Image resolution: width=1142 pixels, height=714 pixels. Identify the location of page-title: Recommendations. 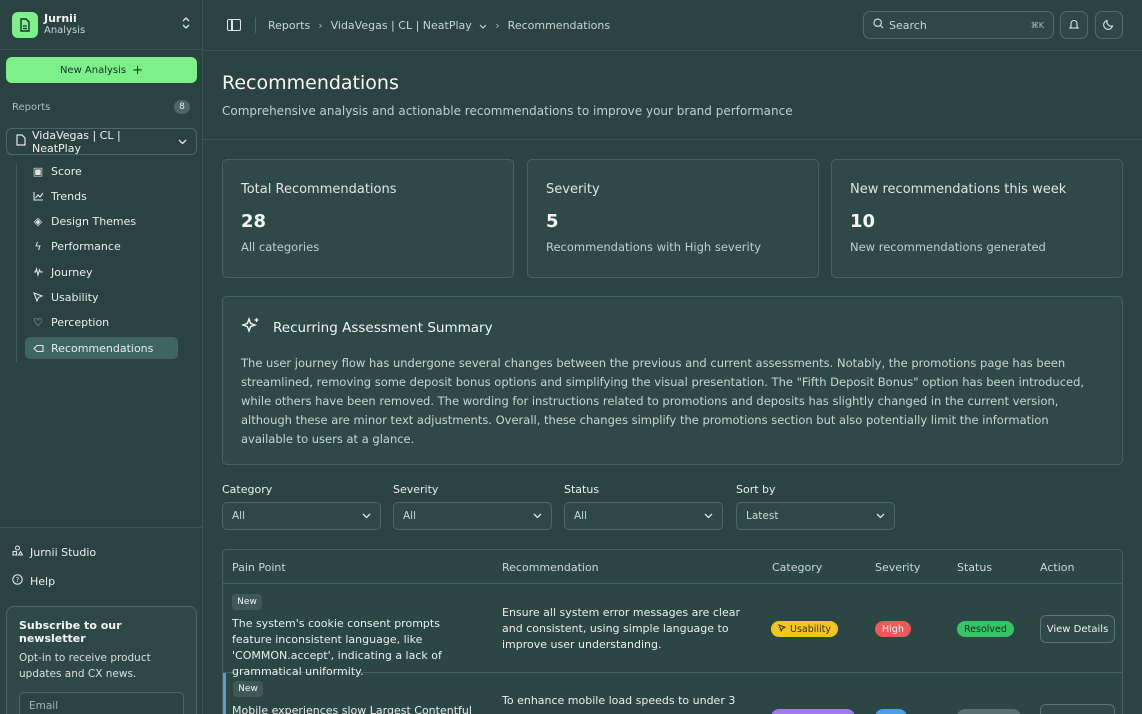
(310, 83).